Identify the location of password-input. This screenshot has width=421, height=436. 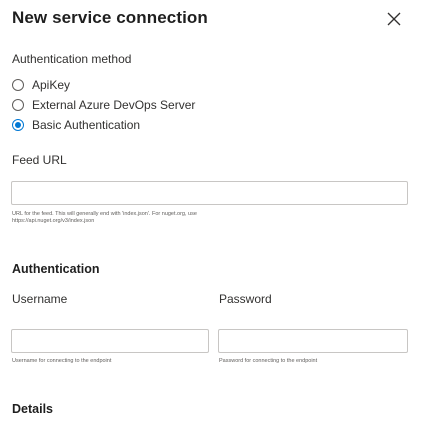
(313, 341).